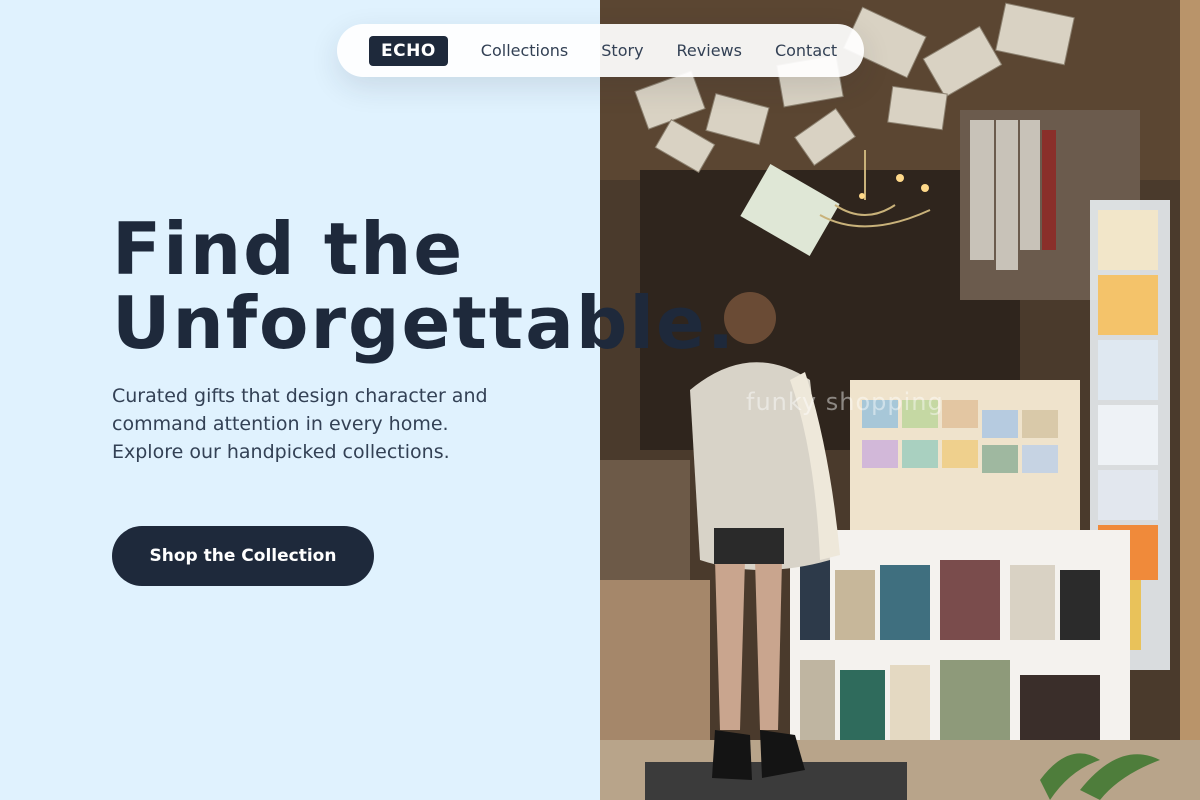 This screenshot has width=1200, height=800. I want to click on nav-link-story: Story, so click(622, 50).